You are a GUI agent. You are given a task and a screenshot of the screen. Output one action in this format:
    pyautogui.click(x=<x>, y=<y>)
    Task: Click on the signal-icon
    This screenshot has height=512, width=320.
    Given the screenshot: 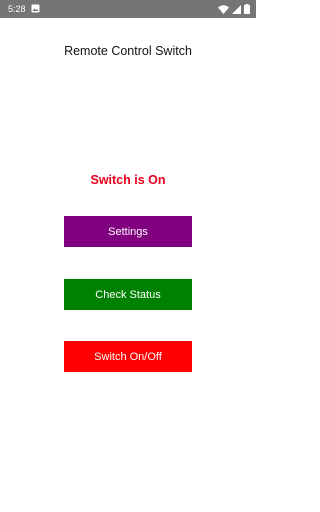 What is the action you would take?
    pyautogui.click(x=236, y=9)
    